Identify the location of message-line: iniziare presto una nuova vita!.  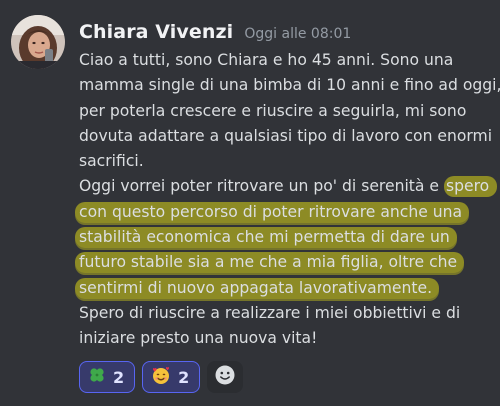
(198, 338).